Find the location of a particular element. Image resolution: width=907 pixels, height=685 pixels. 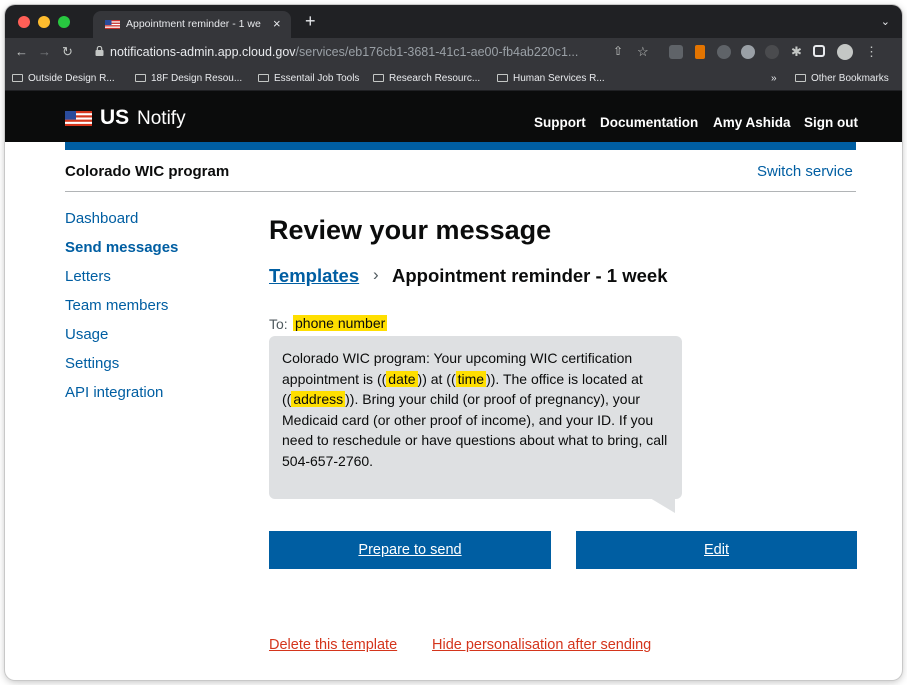

extensions-puzzle-icon: ✱ is located at coordinates (796, 52).